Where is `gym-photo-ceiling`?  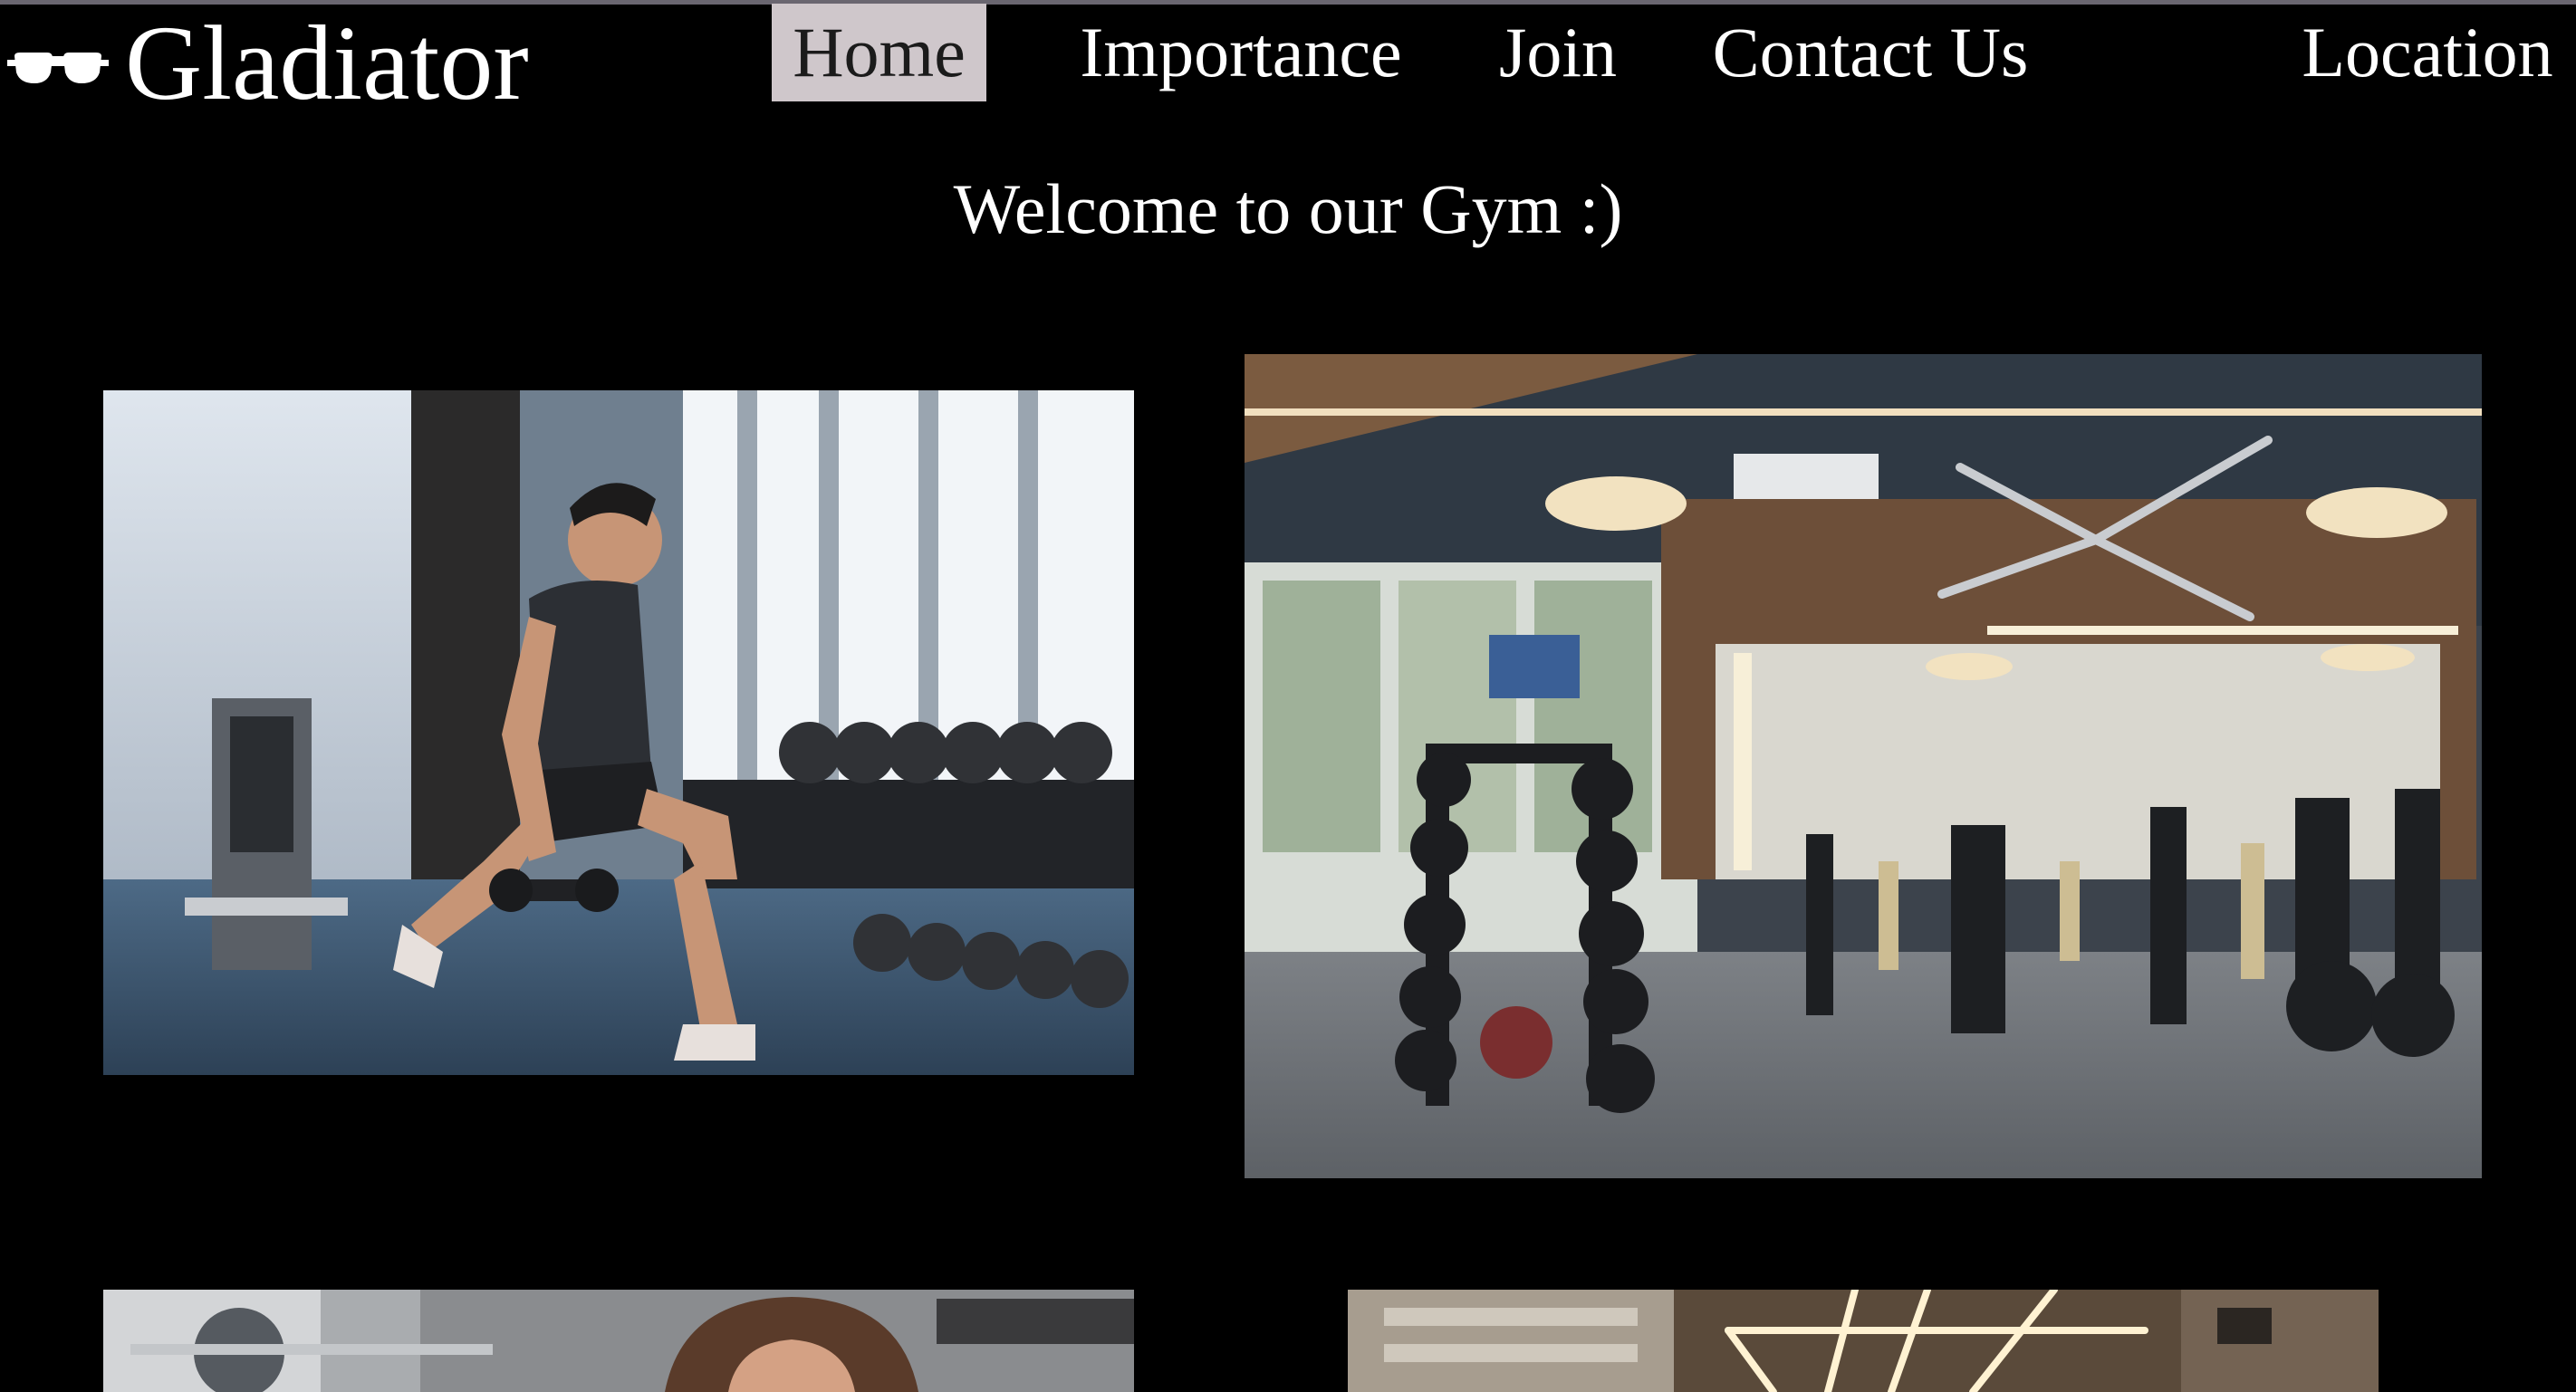
gym-photo-ceiling is located at coordinates (1863, 1341).